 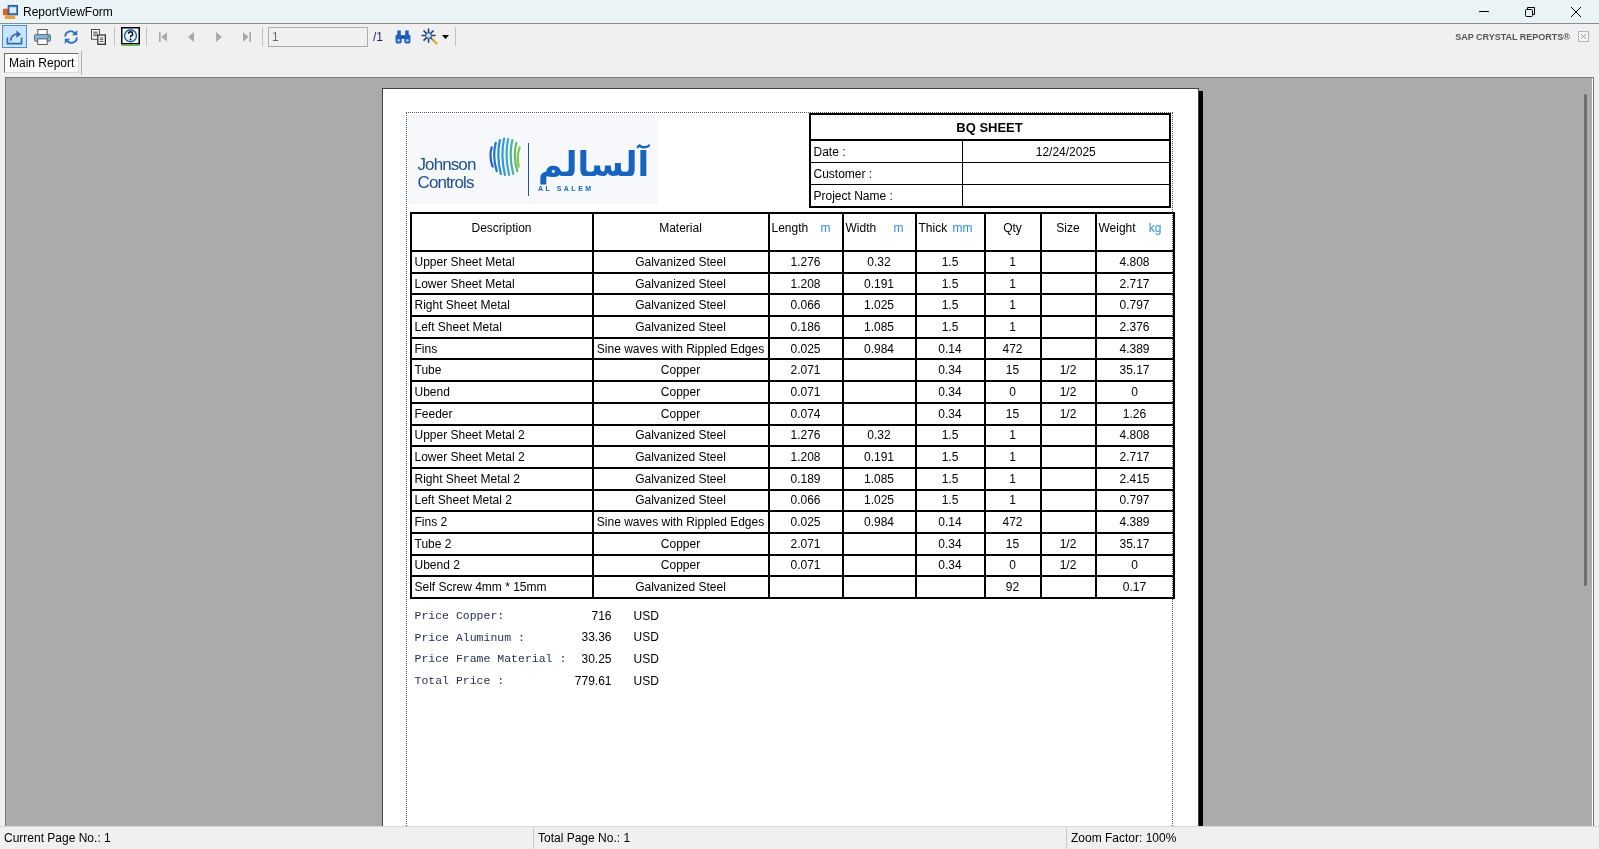 What do you see at coordinates (799, 838) in the screenshot?
I see `status-text: Total Page No.: 1` at bounding box center [799, 838].